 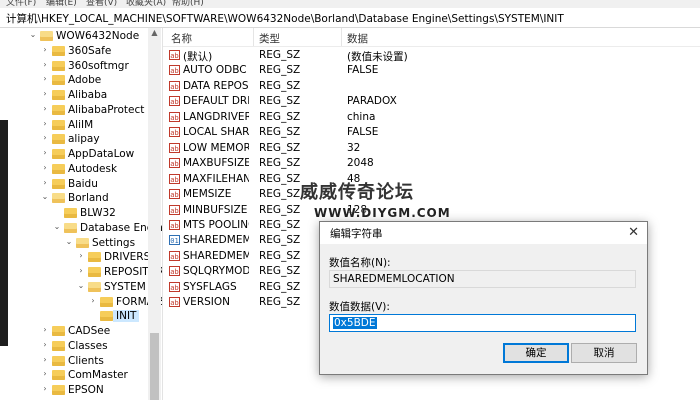 What do you see at coordinates (86, 390) in the screenshot?
I see `tree-item-label: EPSON` at bounding box center [86, 390].